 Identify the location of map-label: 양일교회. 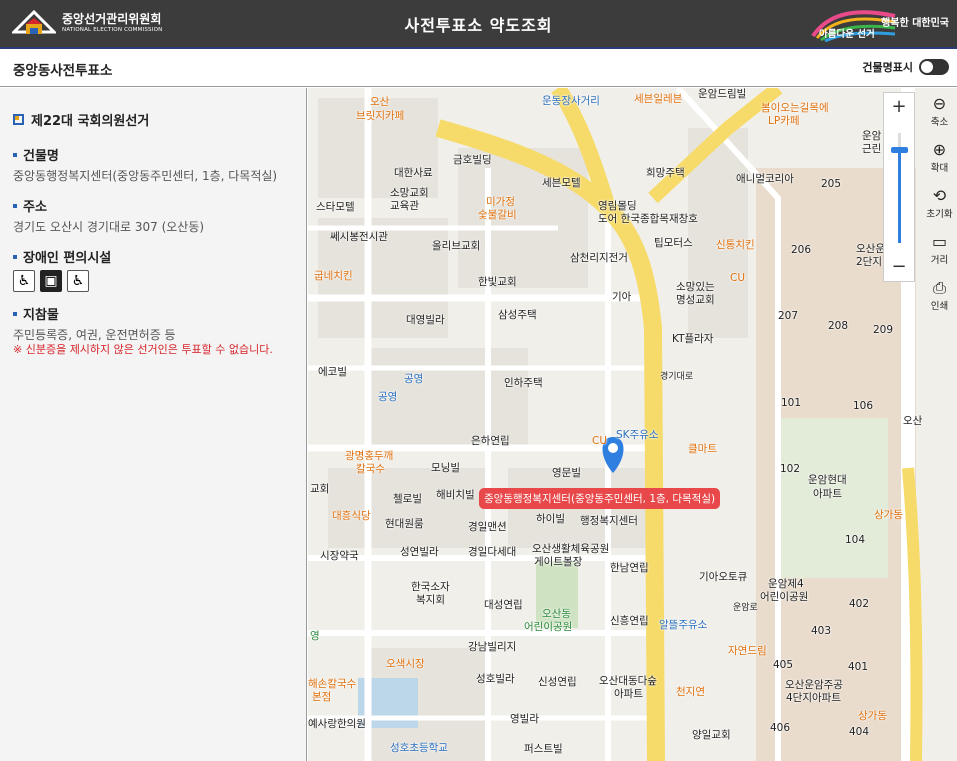
(711, 734).